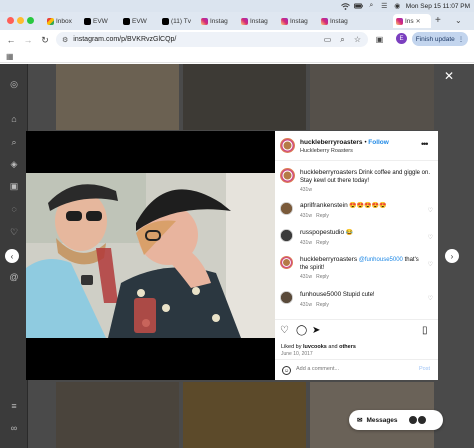 The width and height of the screenshot is (474, 448). What do you see at coordinates (327, 39) in the screenshot?
I see `cast-icon: ▭` at bounding box center [327, 39].